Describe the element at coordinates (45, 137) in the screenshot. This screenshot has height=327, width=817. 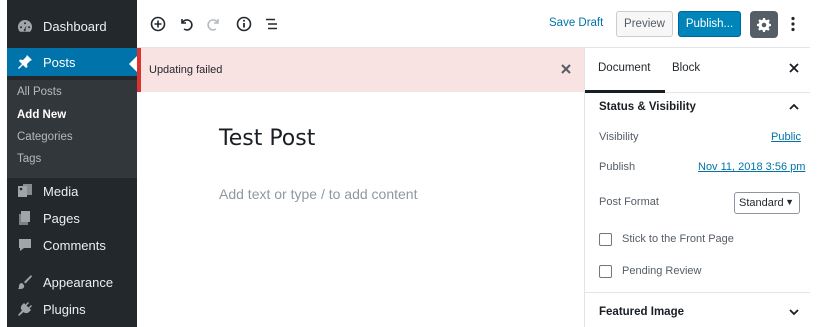
I see `submenu-item-categories: Categories` at that location.